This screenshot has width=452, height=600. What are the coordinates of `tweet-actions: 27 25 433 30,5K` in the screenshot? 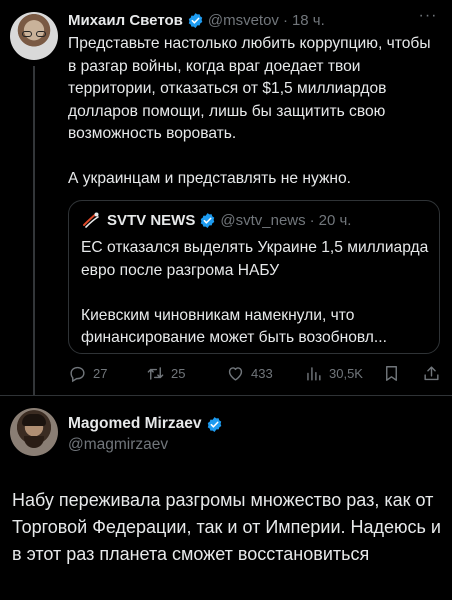 It's located at (256, 373).